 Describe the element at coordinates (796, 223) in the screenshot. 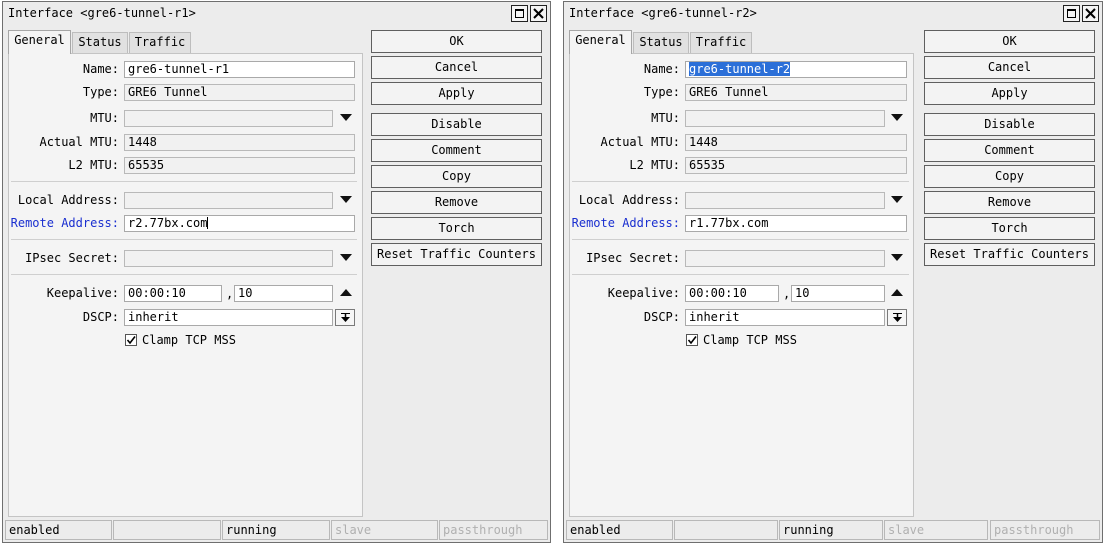

I see `remote-address-input: r1.77bx.com` at that location.